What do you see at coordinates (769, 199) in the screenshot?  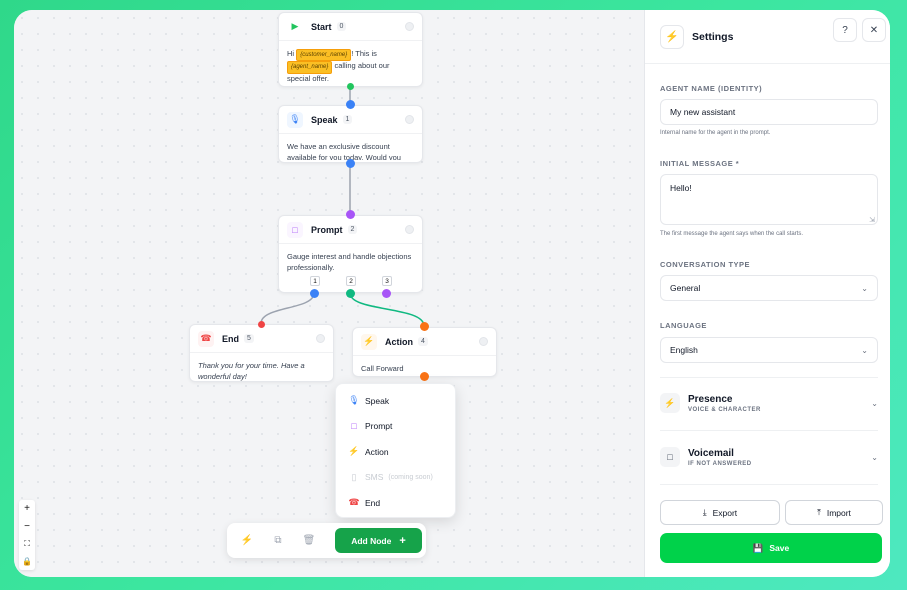 I see `initial-message-field: Hello! ⇲` at bounding box center [769, 199].